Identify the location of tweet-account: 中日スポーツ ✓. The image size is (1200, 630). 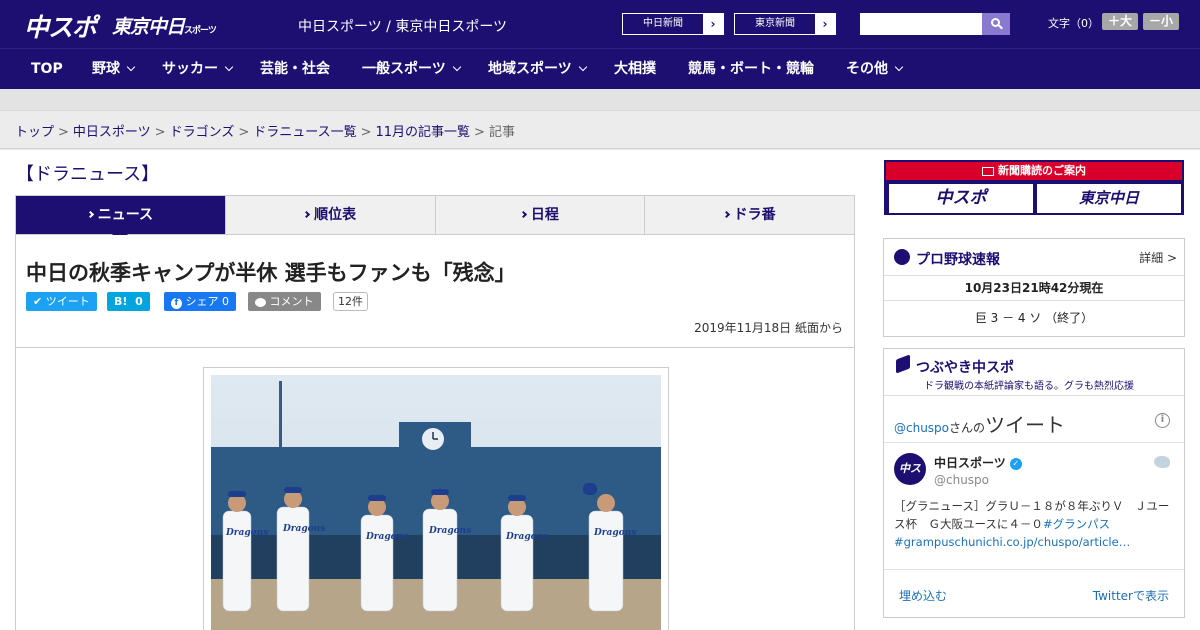
(978, 462).